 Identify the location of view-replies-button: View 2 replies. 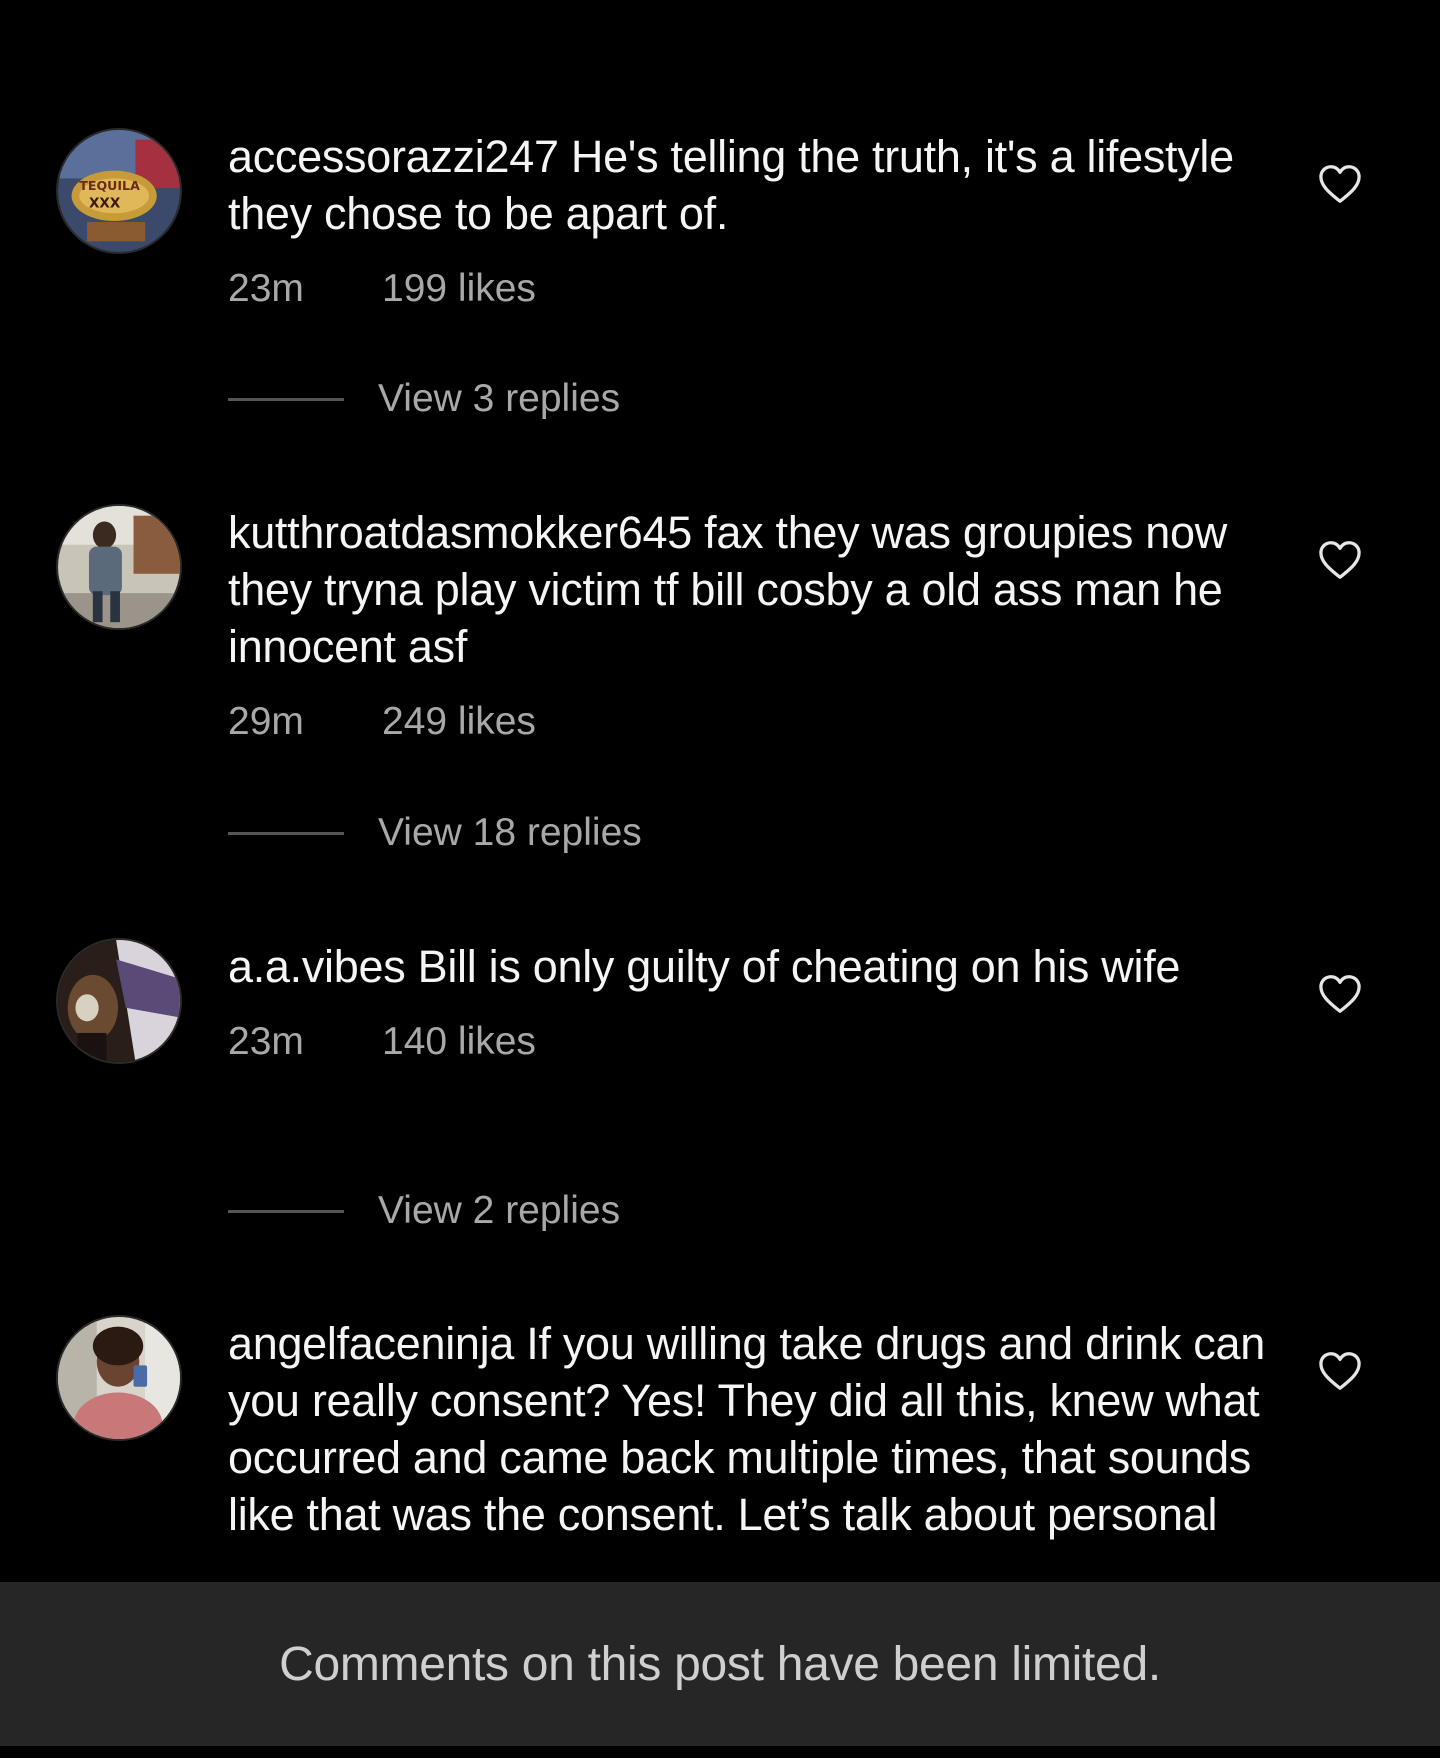
(424, 1211).